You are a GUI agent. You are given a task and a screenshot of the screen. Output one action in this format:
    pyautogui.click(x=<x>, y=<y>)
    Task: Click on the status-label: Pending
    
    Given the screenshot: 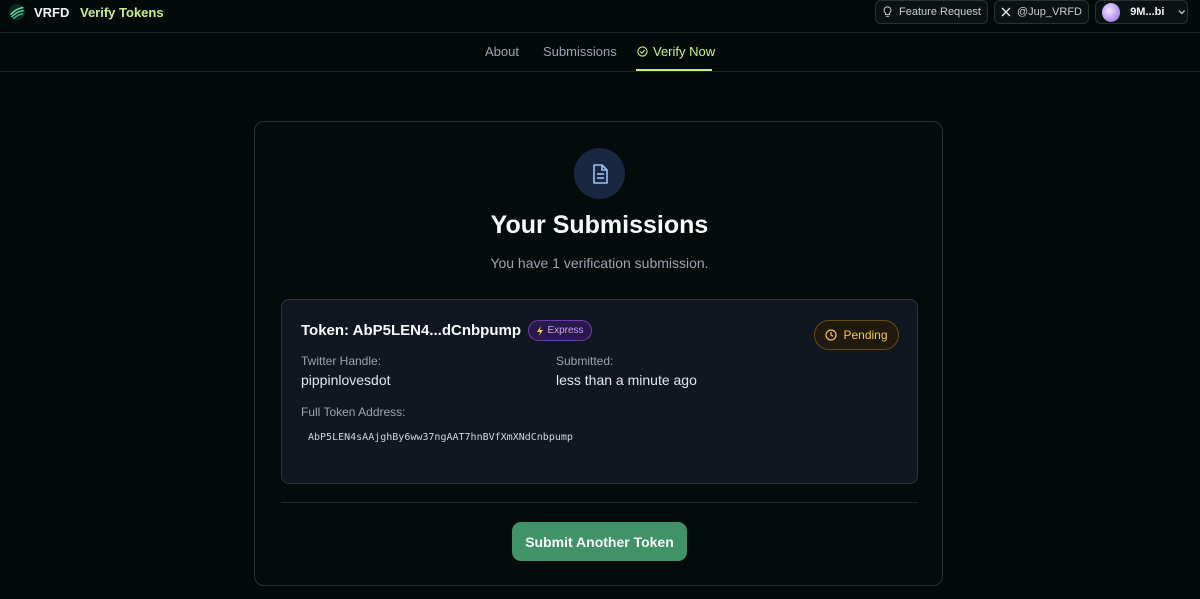 What is the action you would take?
    pyautogui.click(x=865, y=335)
    